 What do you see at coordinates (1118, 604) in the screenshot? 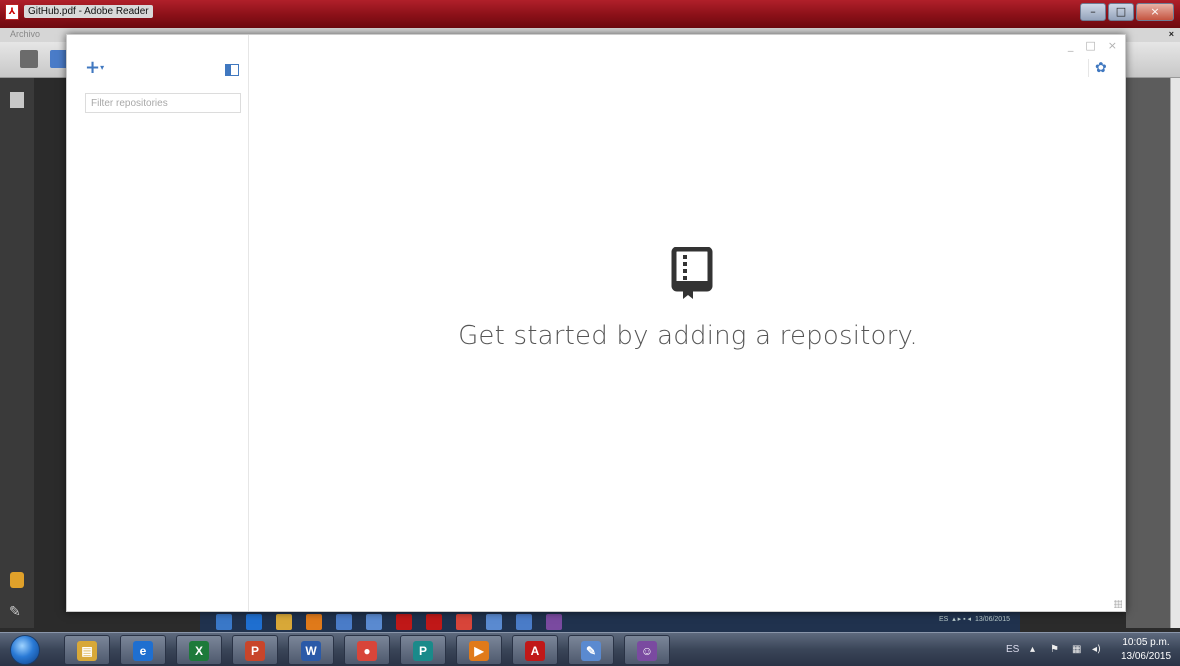
I see `resize-grip` at bounding box center [1118, 604].